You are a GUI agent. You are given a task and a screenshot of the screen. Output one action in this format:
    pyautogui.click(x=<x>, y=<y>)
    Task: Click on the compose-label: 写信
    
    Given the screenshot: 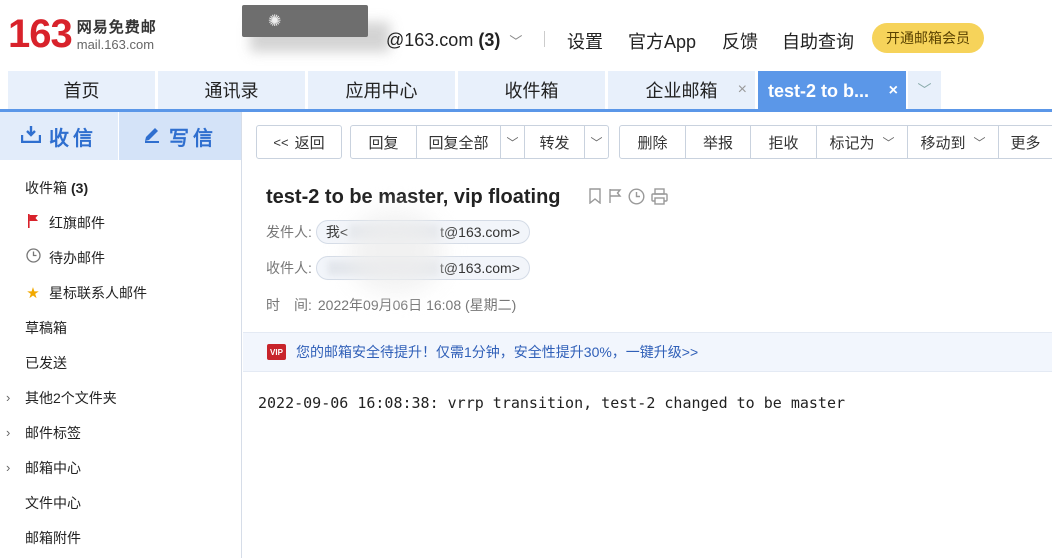 What is the action you would take?
    pyautogui.click(x=193, y=138)
    